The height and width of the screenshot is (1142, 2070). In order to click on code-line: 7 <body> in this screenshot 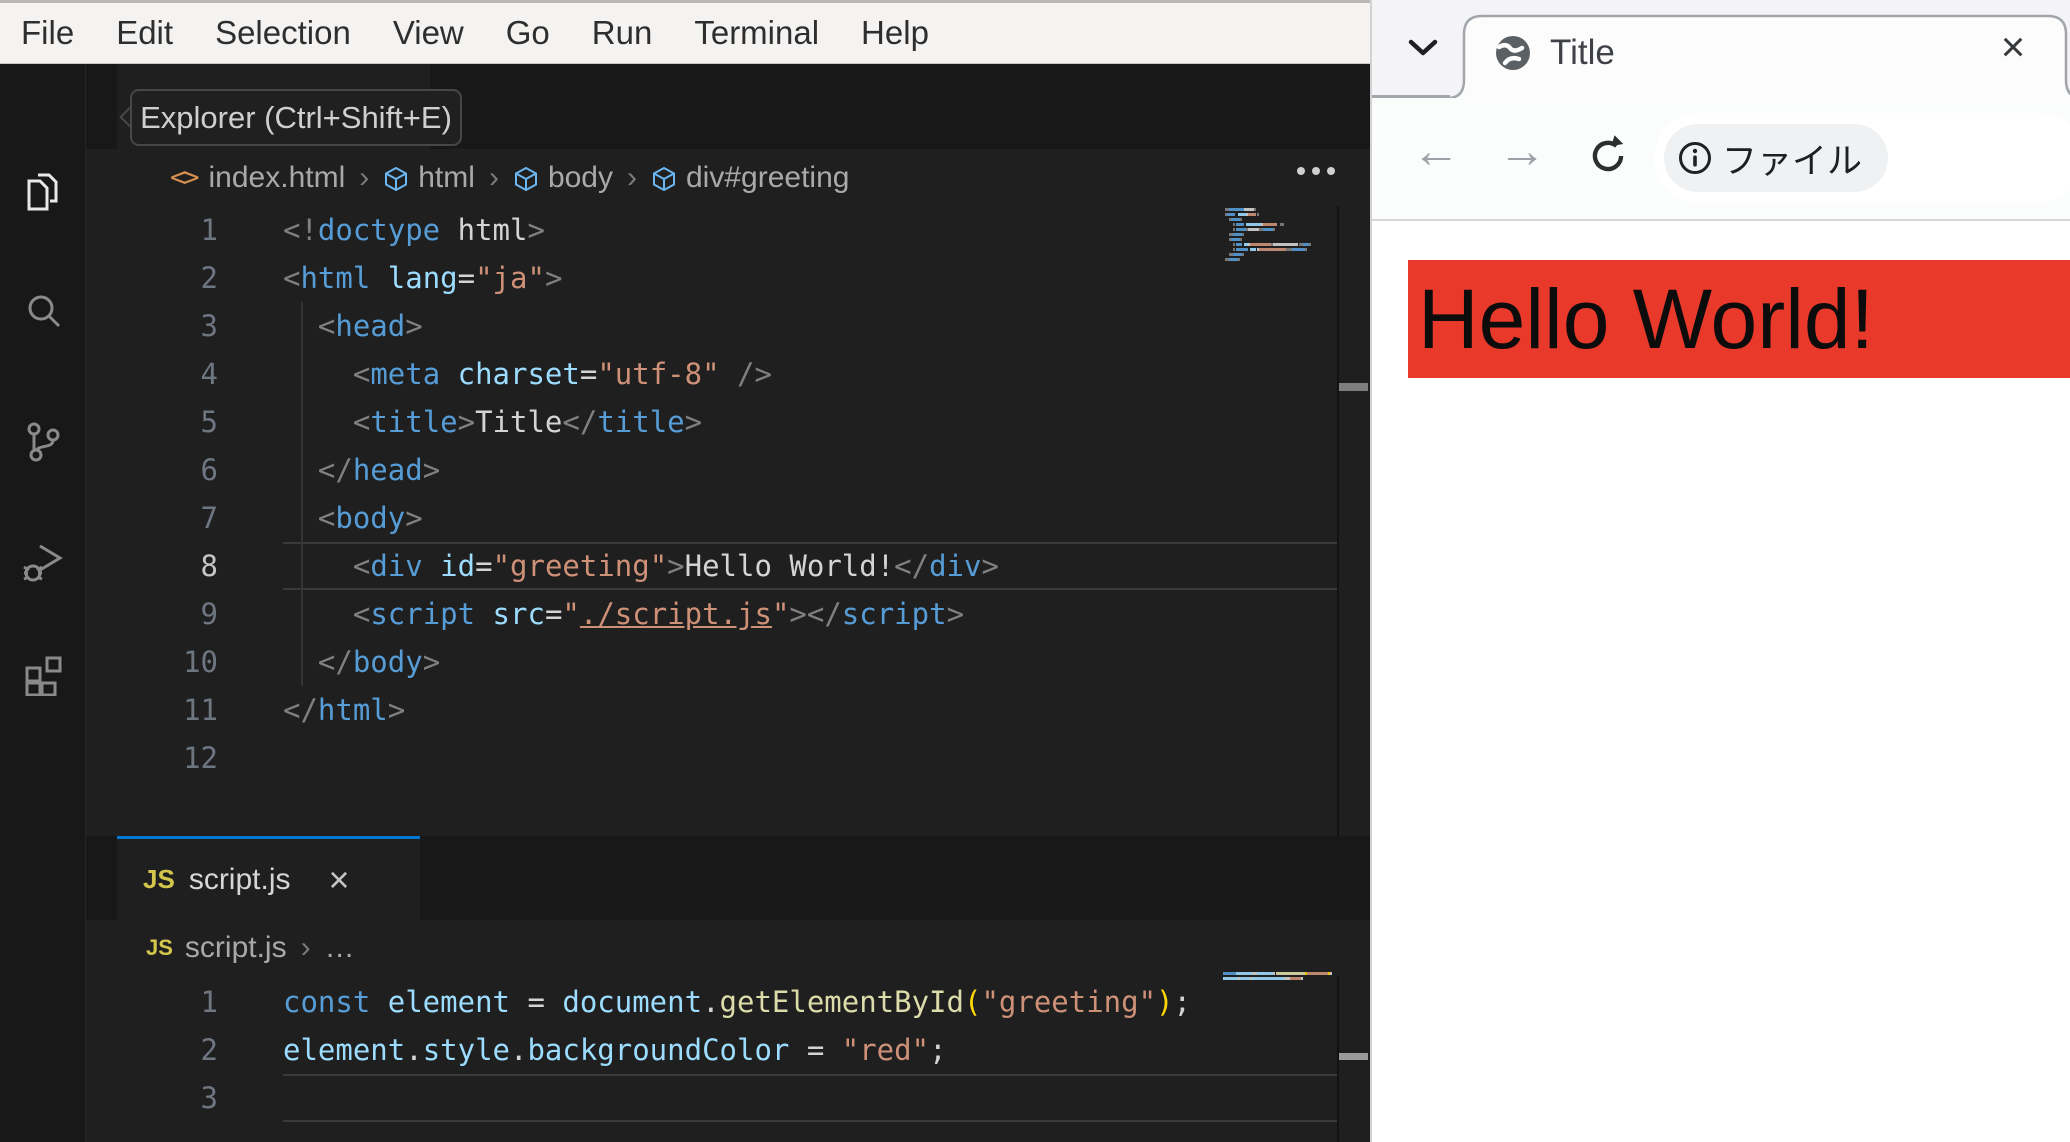, I will do `click(711, 518)`.